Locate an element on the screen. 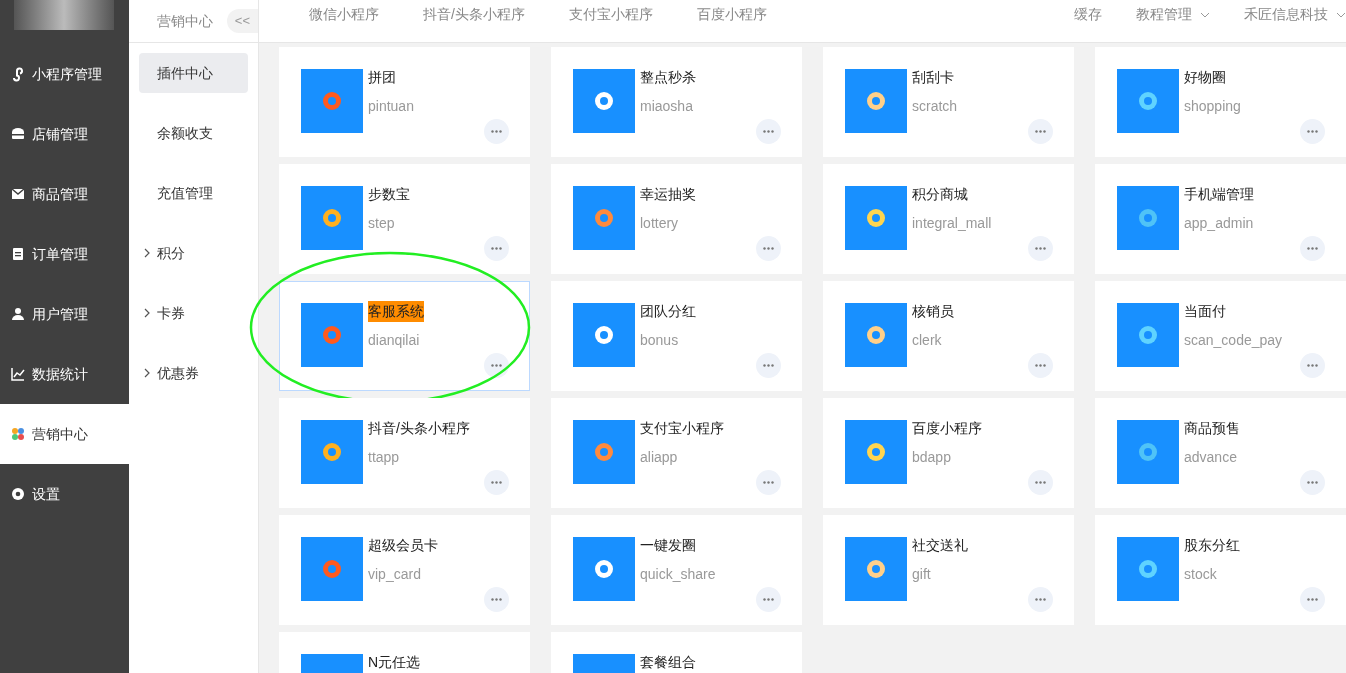 This screenshot has height=673, width=1346. plugin-card: 股东分红 stock is located at coordinates (1220, 570).